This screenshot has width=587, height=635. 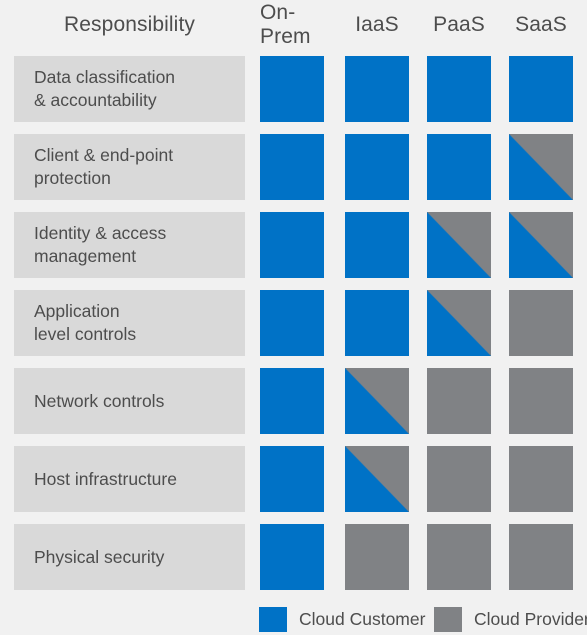 I want to click on legend-item-cloud-customer: Cloud Customer, so click(x=342, y=619).